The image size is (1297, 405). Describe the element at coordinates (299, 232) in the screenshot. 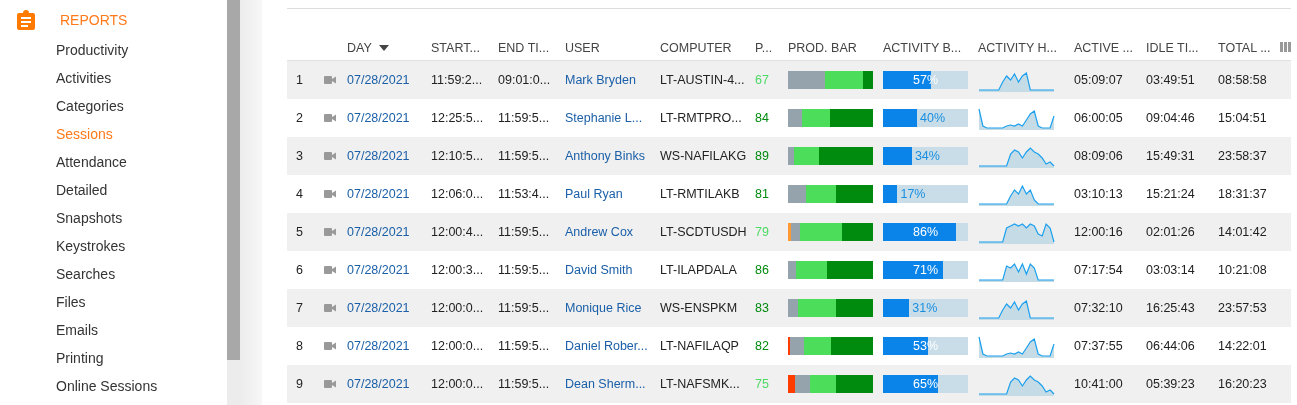

I see `row-number: 5` at that location.